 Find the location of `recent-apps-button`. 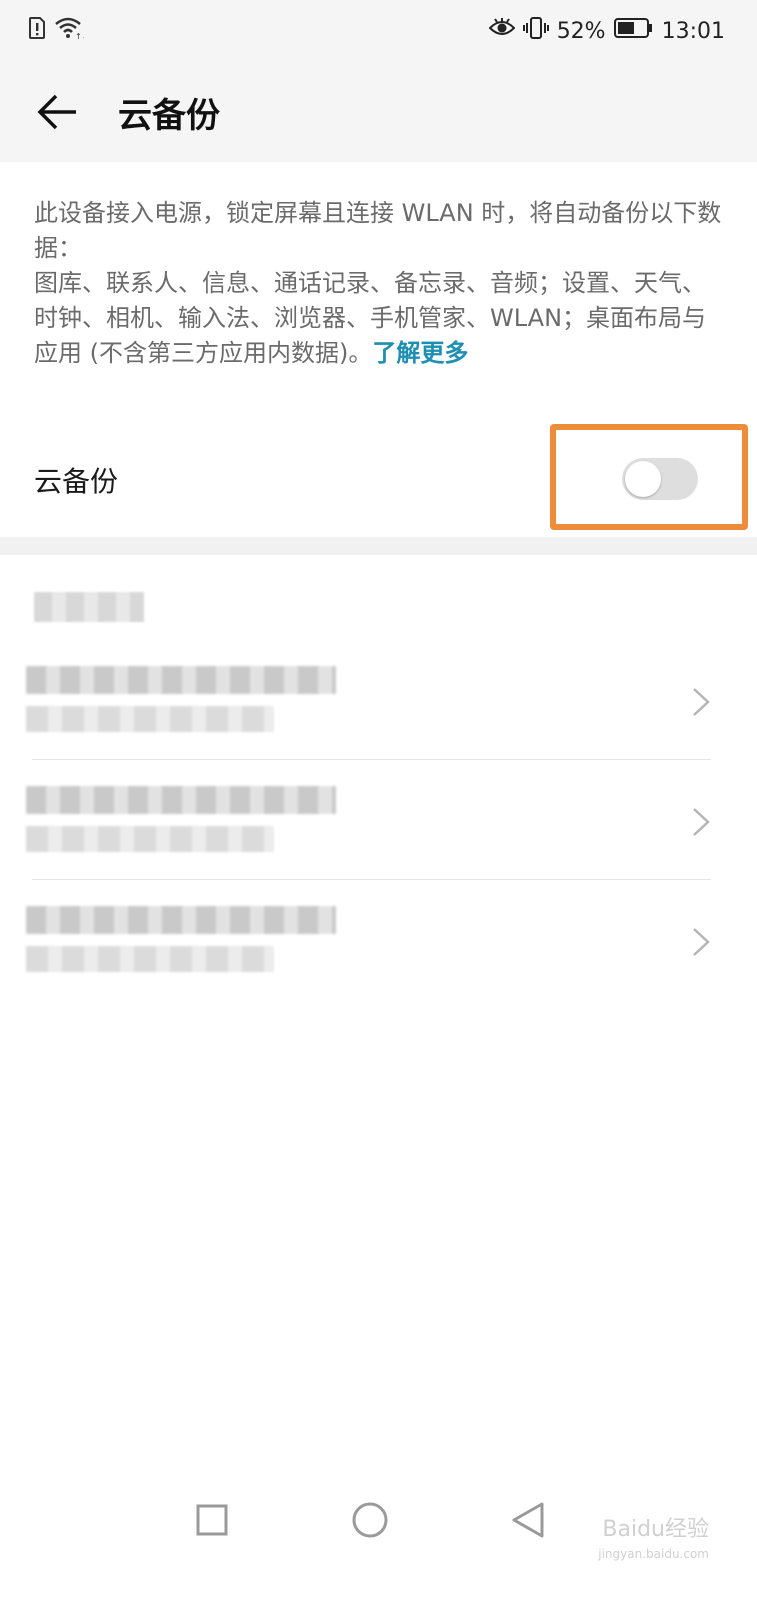

recent-apps-button is located at coordinates (212, 1520).